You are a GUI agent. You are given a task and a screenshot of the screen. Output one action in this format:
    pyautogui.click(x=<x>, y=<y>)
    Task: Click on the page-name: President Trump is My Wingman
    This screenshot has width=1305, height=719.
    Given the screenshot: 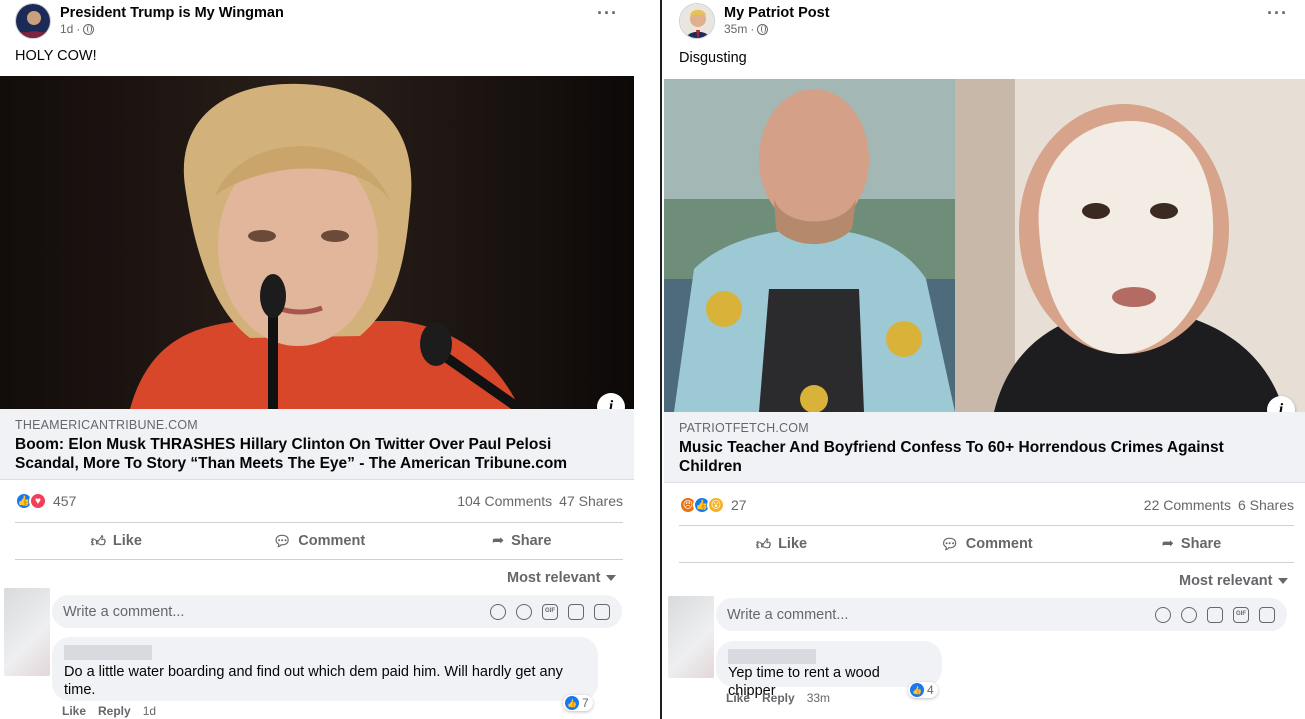 What is the action you would take?
    pyautogui.click(x=172, y=13)
    